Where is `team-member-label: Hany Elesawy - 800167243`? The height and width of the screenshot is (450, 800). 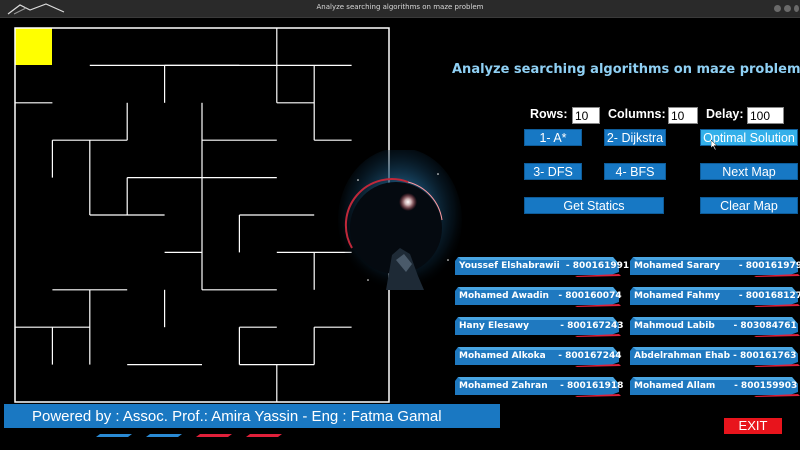 team-member-label: Hany Elesawy - 800167243 is located at coordinates (541, 326).